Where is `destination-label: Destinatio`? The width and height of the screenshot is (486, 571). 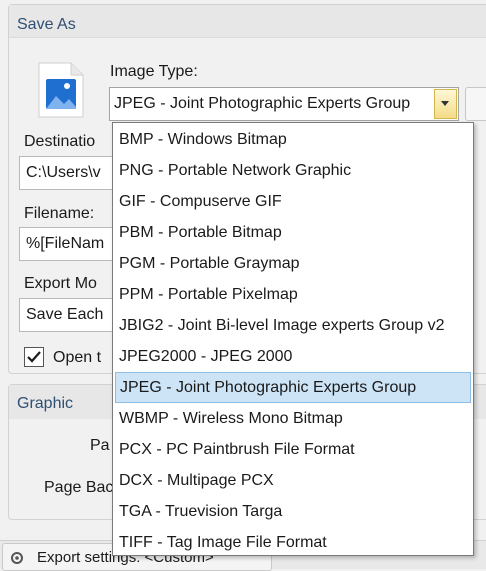
destination-label: Destinatio is located at coordinates (60, 141).